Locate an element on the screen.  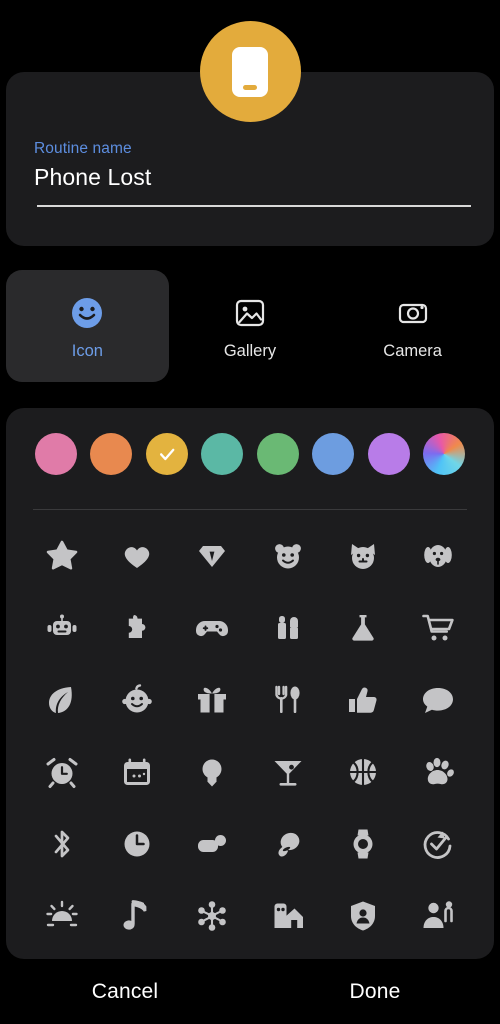
dog-face-icon is located at coordinates (438, 556).